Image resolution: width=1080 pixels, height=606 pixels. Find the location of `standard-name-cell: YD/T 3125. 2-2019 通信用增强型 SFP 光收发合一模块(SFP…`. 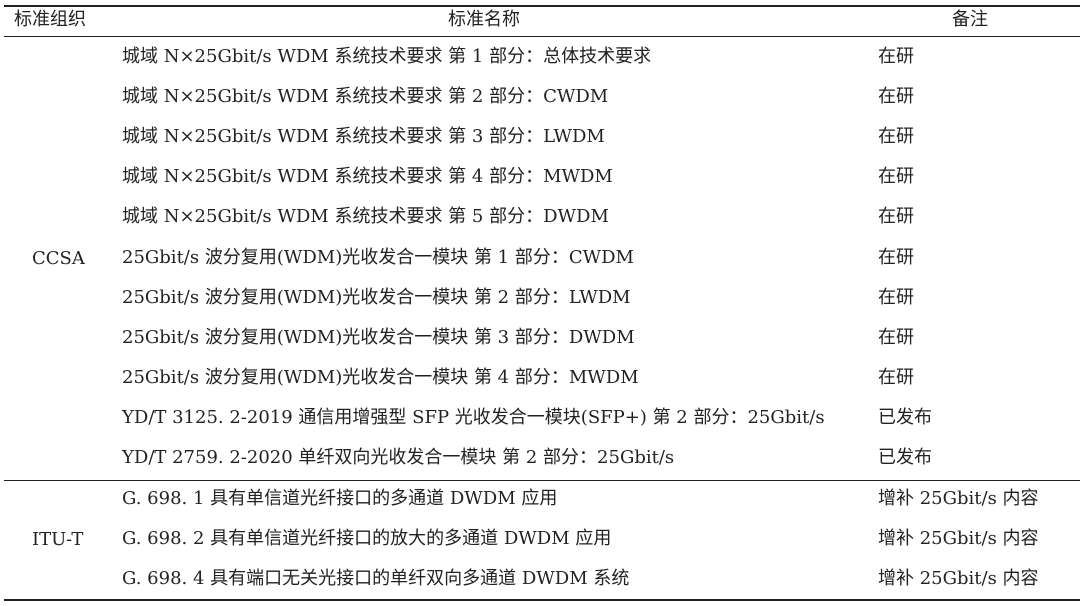

standard-name-cell: YD/T 3125. 2-2019 通信用增强型 SFP 光收发合一模块(SFP… is located at coordinates (473, 417).